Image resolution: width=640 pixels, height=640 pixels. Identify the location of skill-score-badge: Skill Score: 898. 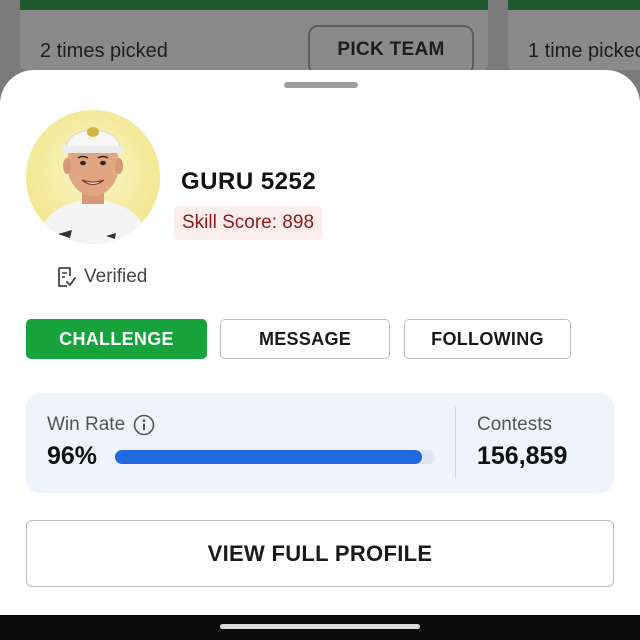
(248, 223).